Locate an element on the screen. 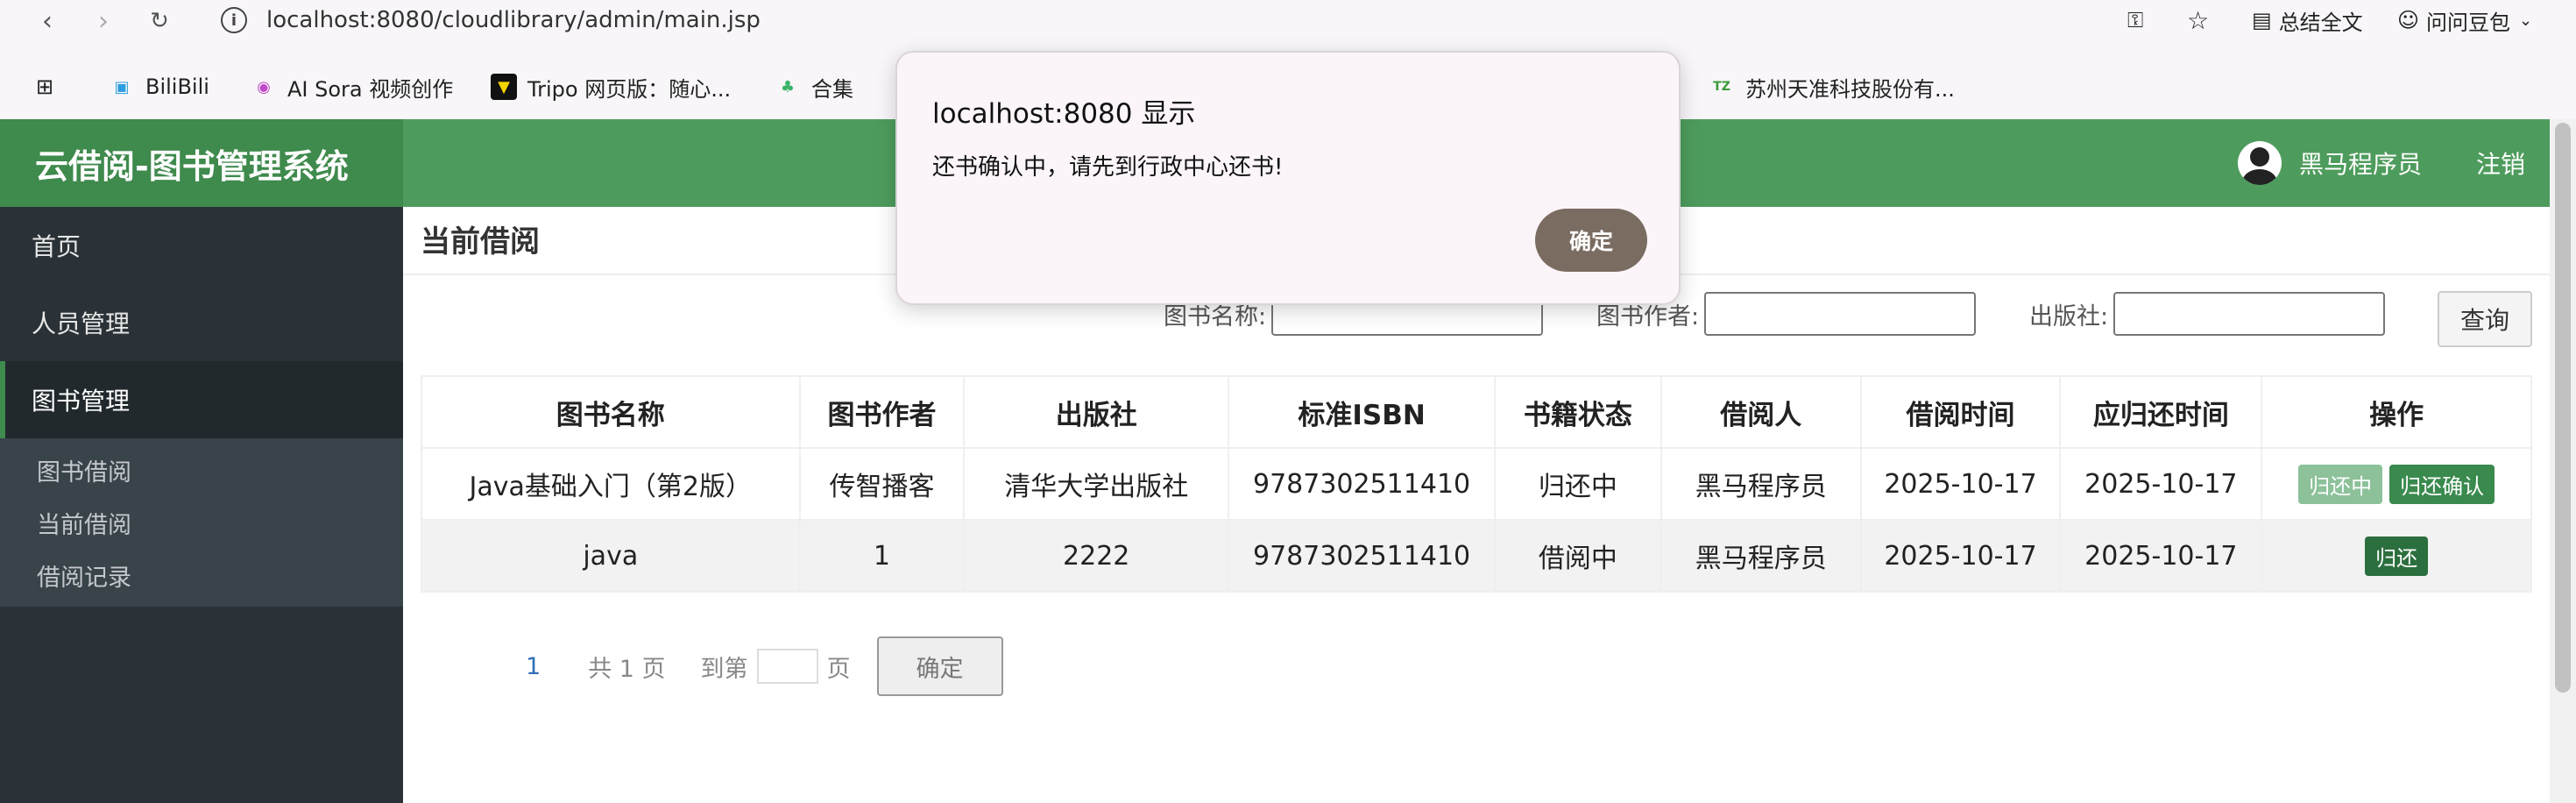 The image size is (2576, 803). sidebar-item-books: 图书管理 is located at coordinates (201, 399).